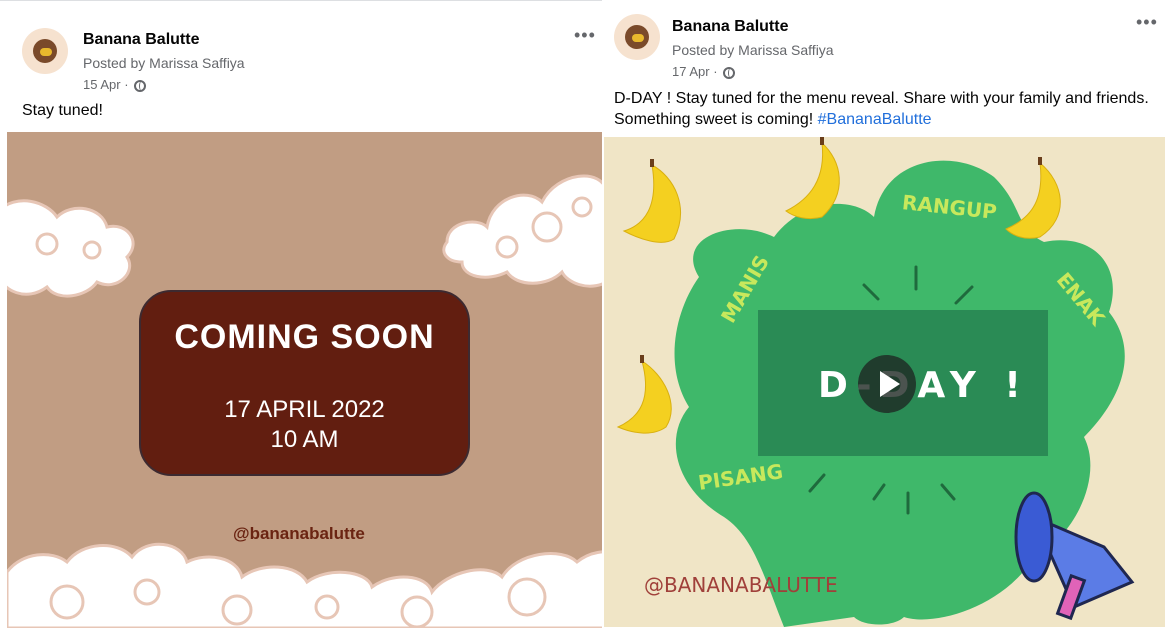 The width and height of the screenshot is (1165, 628). I want to click on hashtag-link: #BananaBalutte, so click(875, 119).